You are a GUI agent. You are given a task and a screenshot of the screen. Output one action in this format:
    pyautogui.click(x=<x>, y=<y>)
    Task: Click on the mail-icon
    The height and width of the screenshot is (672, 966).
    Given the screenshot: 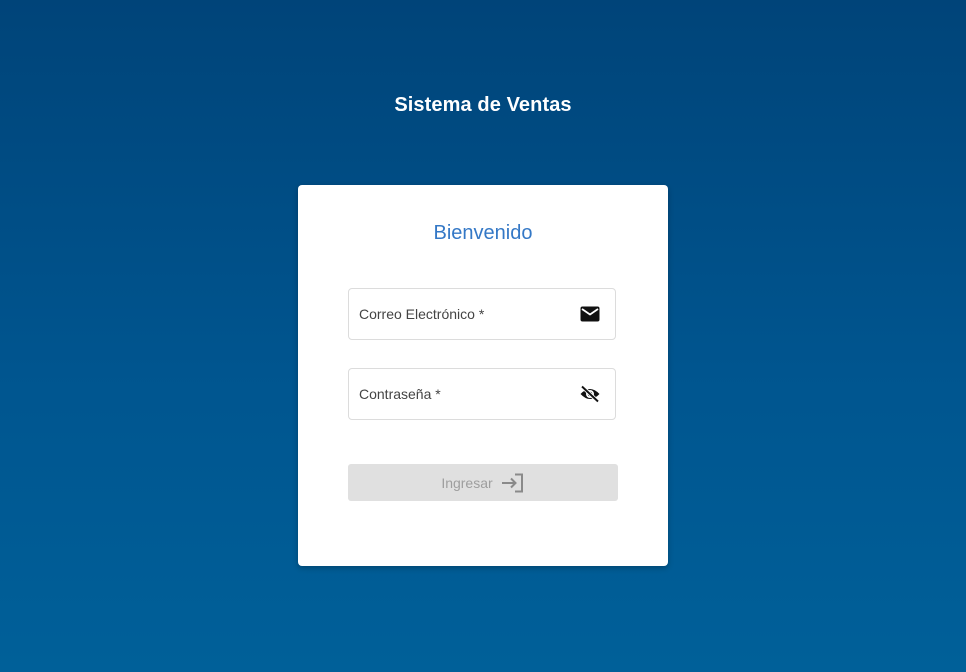 What is the action you would take?
    pyautogui.click(x=590, y=314)
    